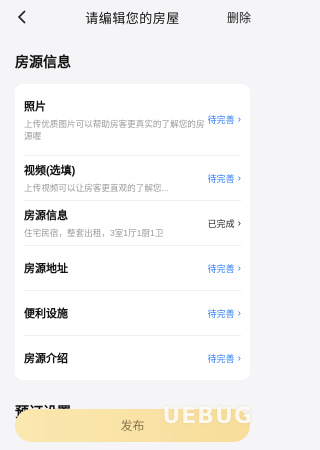 Image resolution: width=320 pixels, height=450 pixels. What do you see at coordinates (94, 233) in the screenshot?
I see `row-desc: 住宅民宿，整套出租，3室1厅1厨1卫` at bounding box center [94, 233].